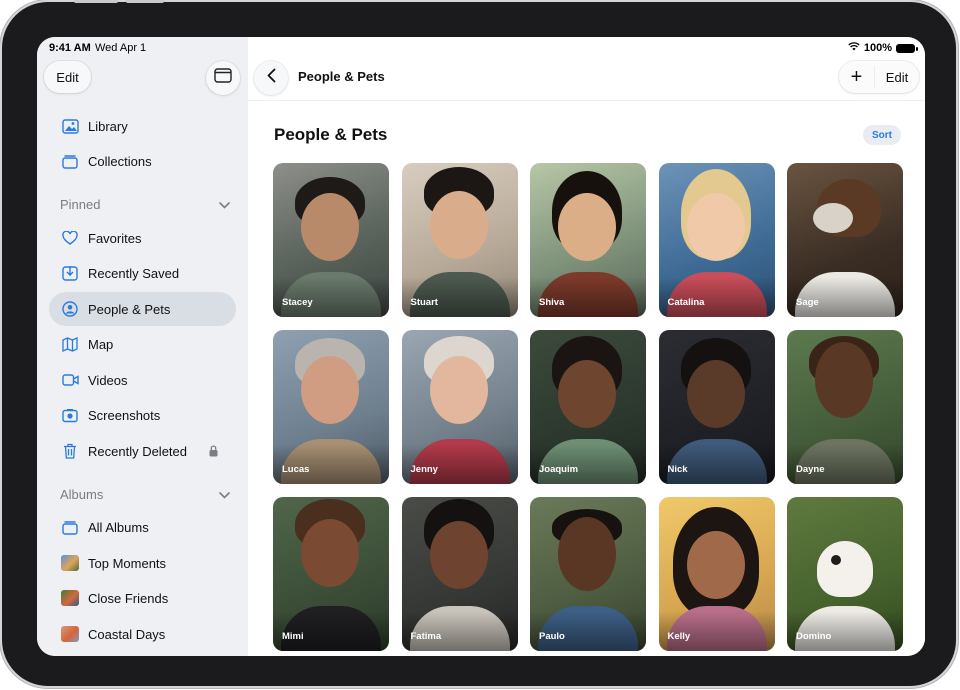  I want to click on sidebar-item-label: People & Pets, so click(129, 309).